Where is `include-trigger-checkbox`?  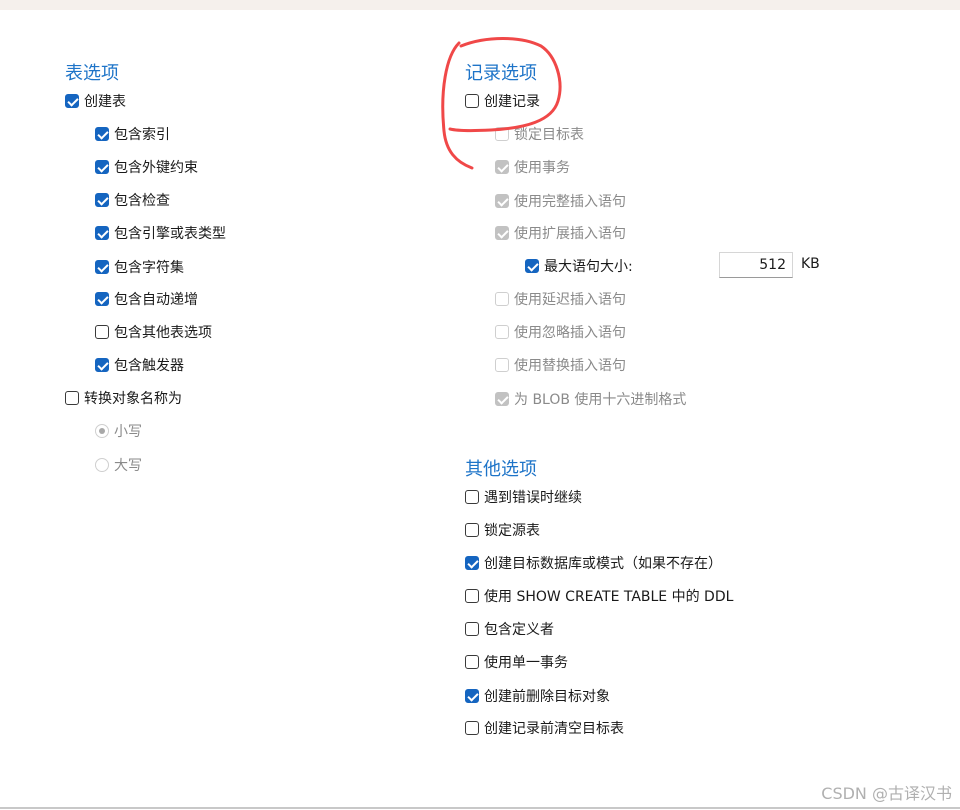 include-trigger-checkbox is located at coordinates (102, 365).